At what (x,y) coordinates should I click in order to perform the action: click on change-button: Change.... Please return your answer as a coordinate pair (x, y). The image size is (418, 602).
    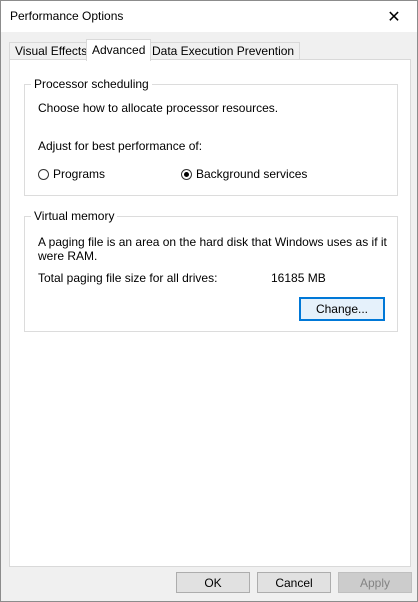
    Looking at the image, I should click on (342, 309).